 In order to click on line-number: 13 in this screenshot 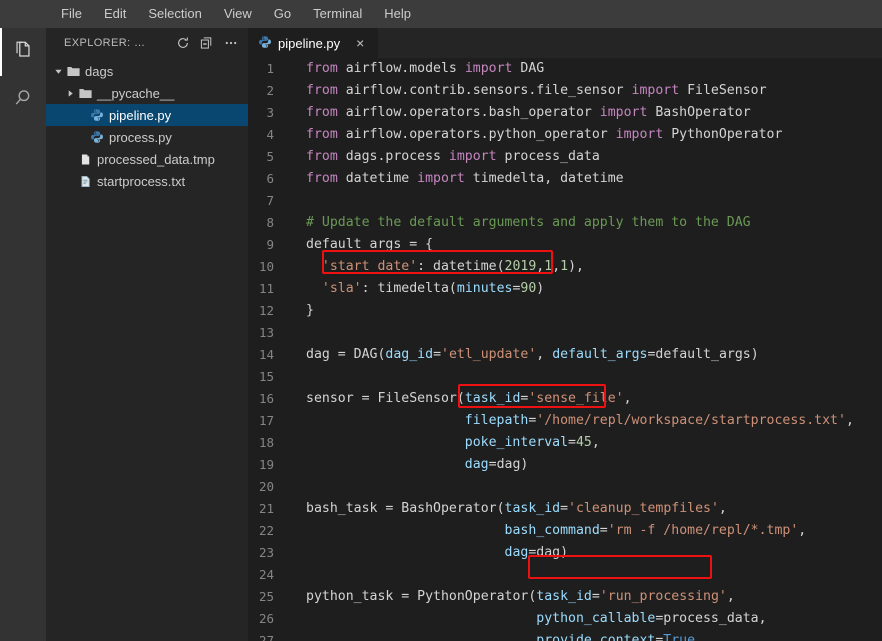, I will do `click(266, 332)`.